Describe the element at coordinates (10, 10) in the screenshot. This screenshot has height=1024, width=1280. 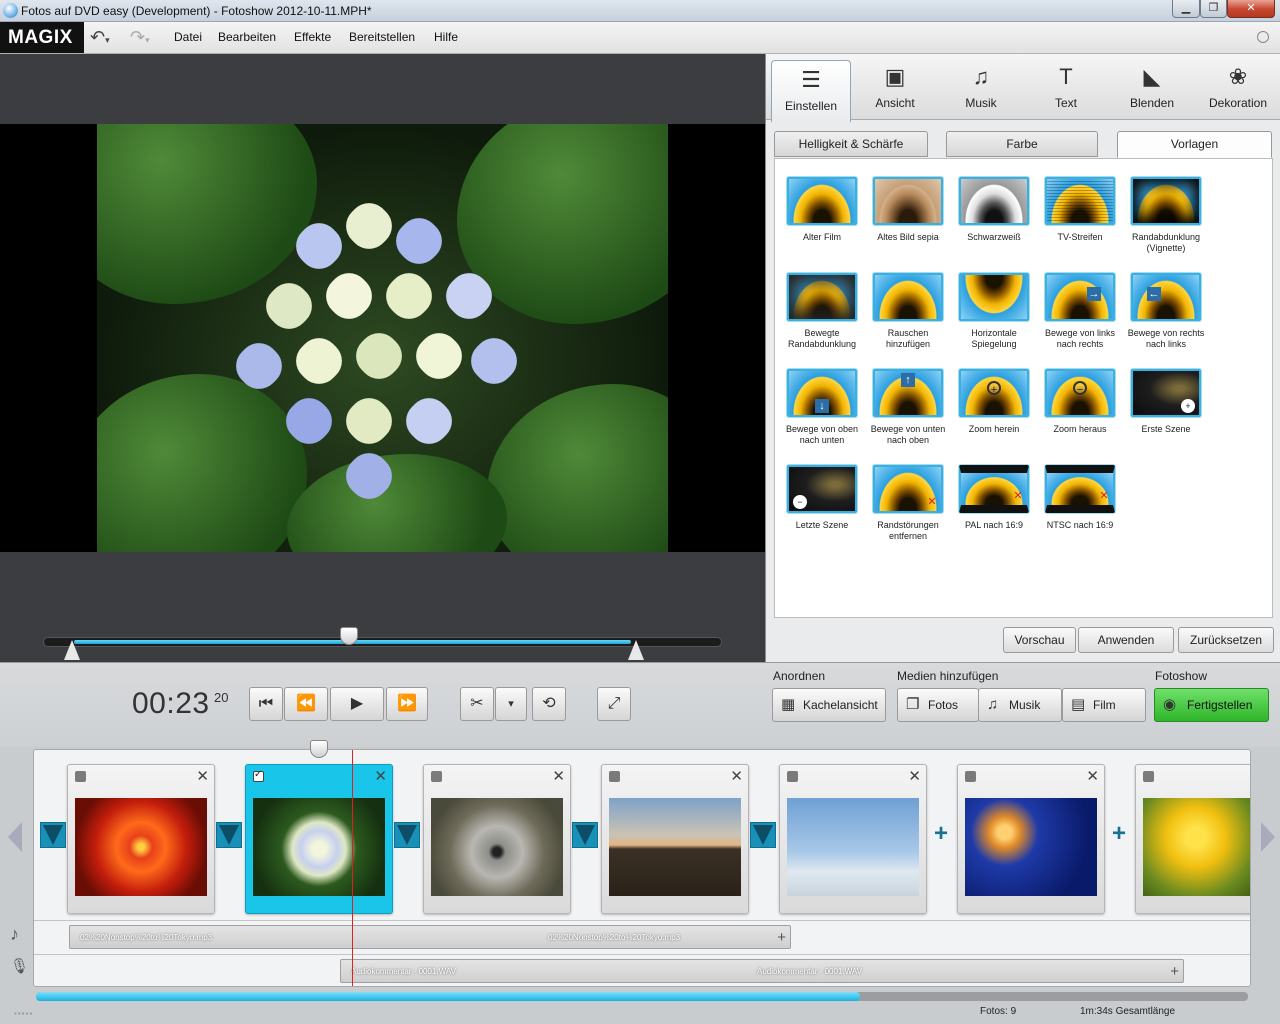
I see `app-icon` at that location.